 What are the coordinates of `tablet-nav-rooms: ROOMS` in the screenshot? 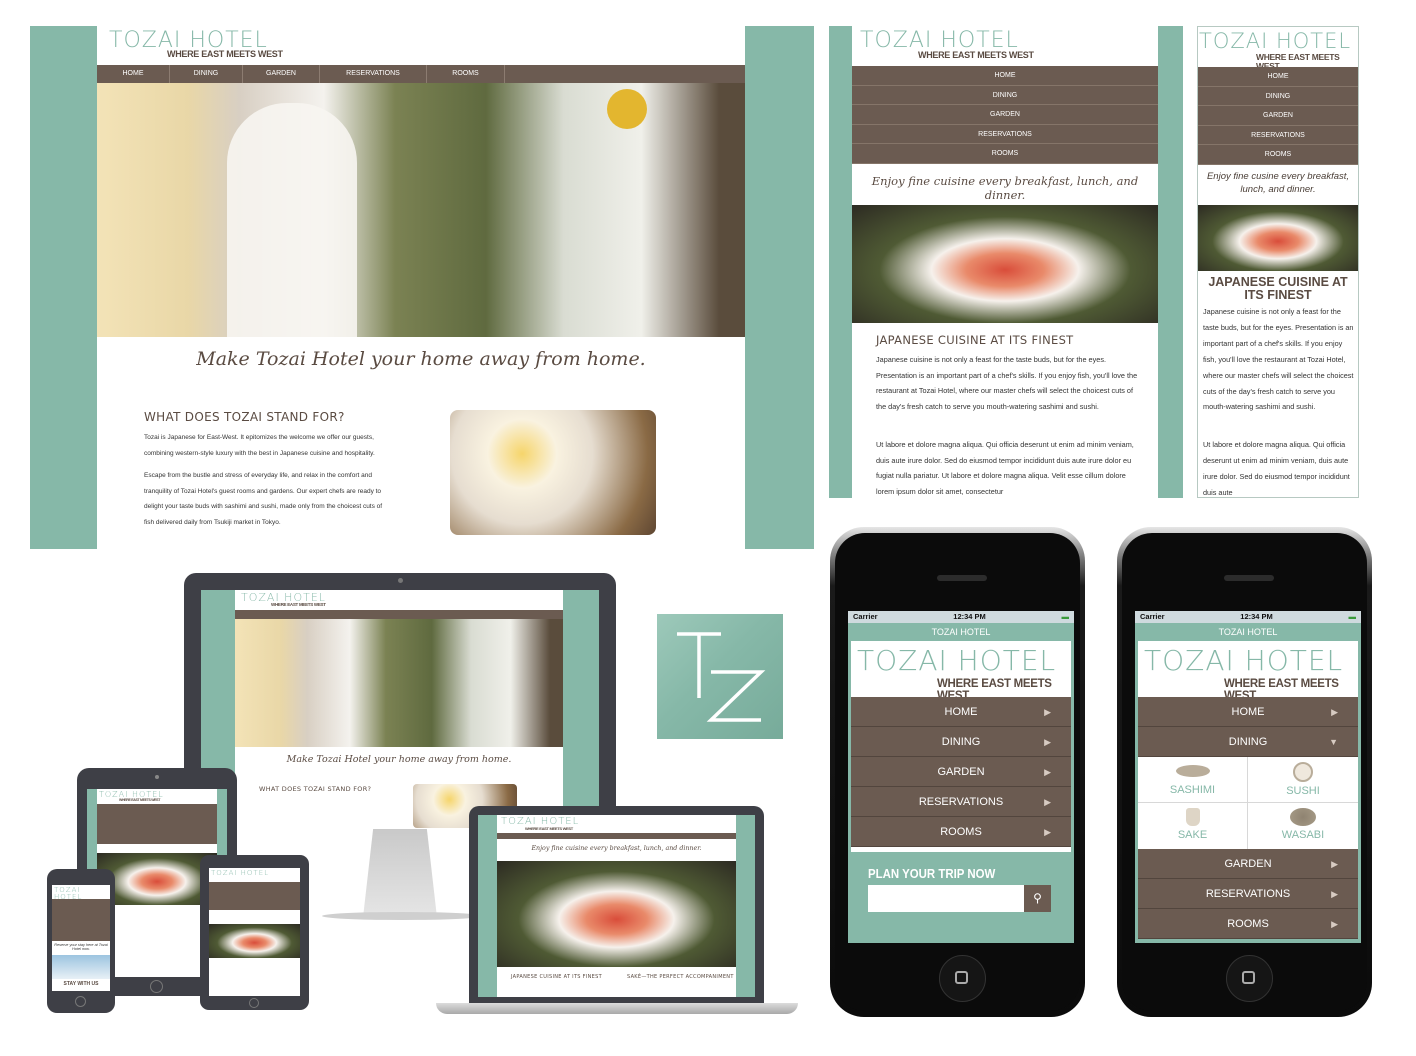 It's located at (1005, 154).